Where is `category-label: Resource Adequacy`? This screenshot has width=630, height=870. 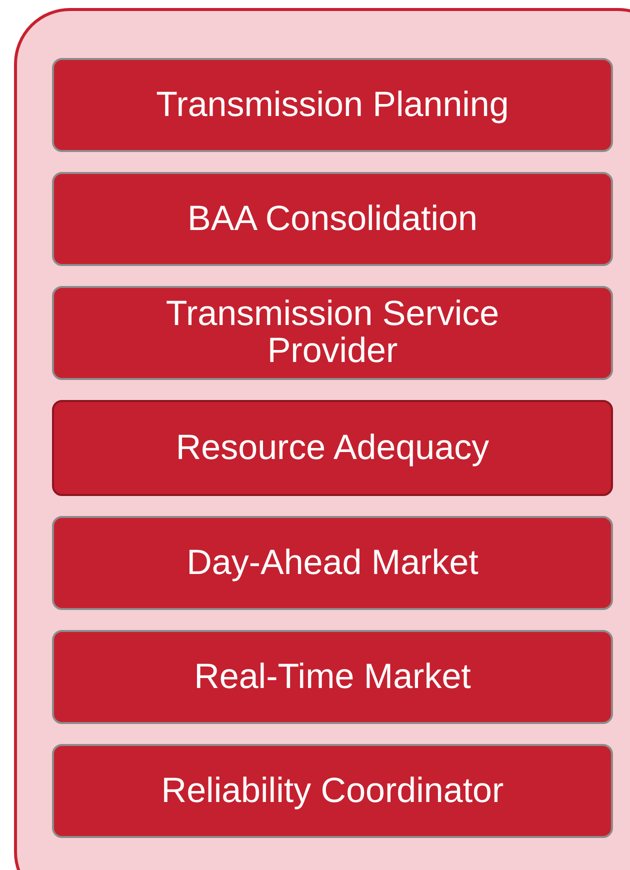
category-label: Resource Adequacy is located at coordinates (333, 448).